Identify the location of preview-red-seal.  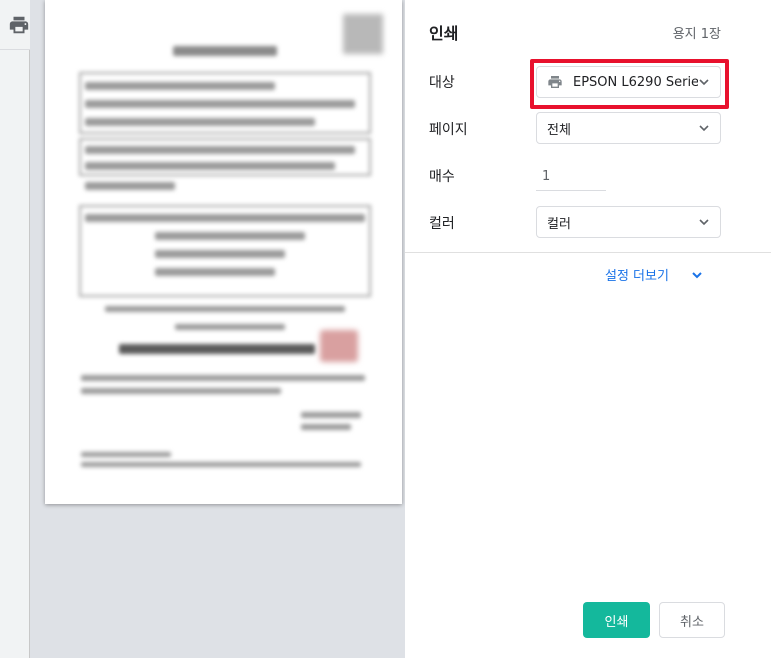
(339, 346).